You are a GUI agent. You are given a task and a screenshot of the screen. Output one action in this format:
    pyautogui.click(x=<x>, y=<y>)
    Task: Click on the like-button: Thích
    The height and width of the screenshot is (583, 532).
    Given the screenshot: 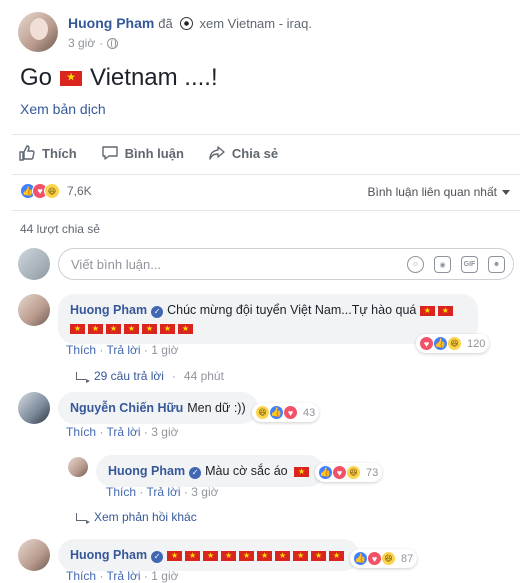 What is the action you would take?
    pyautogui.click(x=47, y=153)
    